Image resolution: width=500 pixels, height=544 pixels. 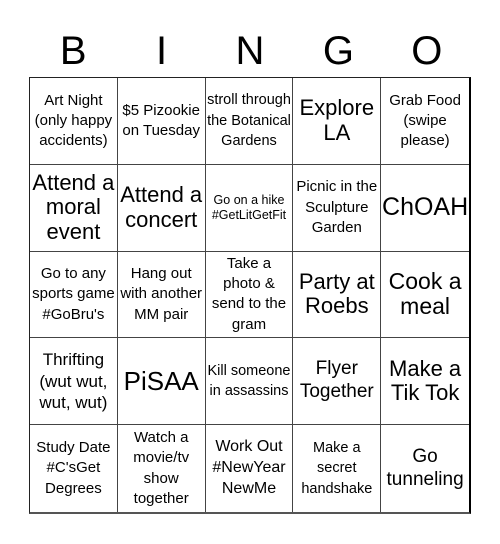 What do you see at coordinates (249, 208) in the screenshot?
I see `bingo-cell: Go on a hike #GetLitGetFit` at bounding box center [249, 208].